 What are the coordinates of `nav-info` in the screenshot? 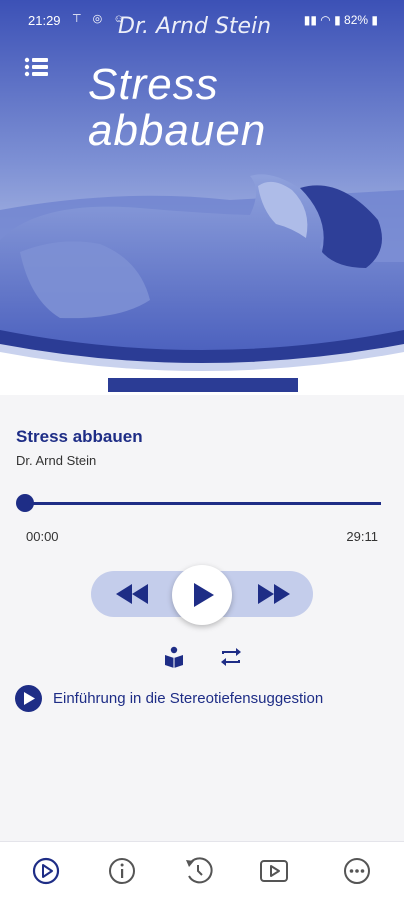 It's located at (122, 871).